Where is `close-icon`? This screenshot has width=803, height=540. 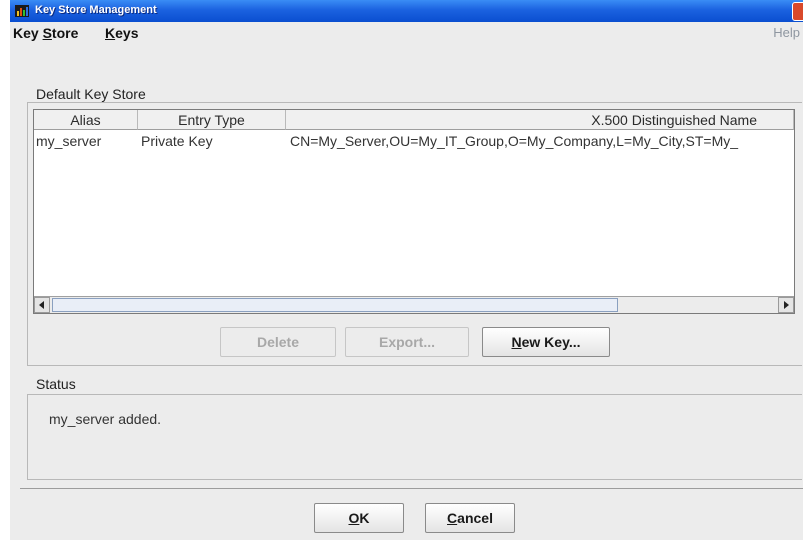
close-icon is located at coordinates (797, 11).